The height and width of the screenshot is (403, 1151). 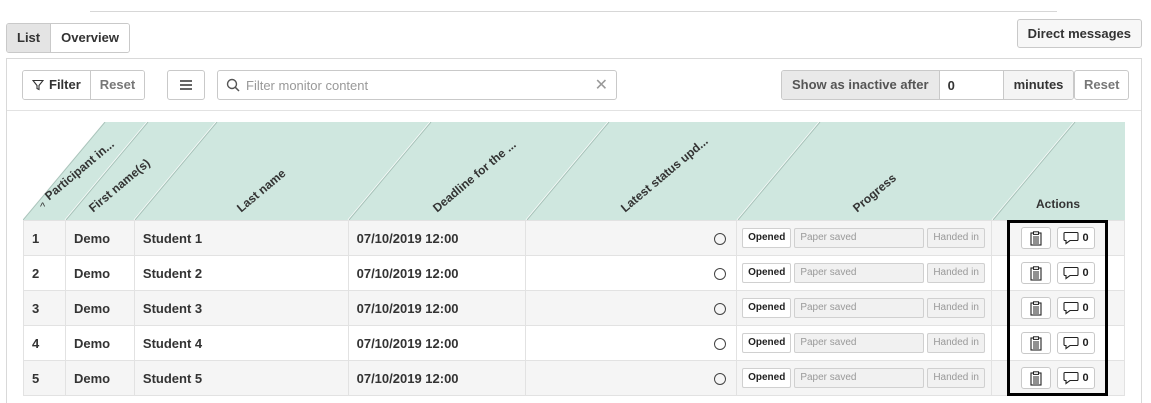 What do you see at coordinates (601, 85) in the screenshot?
I see `clear-icon: ✕` at bounding box center [601, 85].